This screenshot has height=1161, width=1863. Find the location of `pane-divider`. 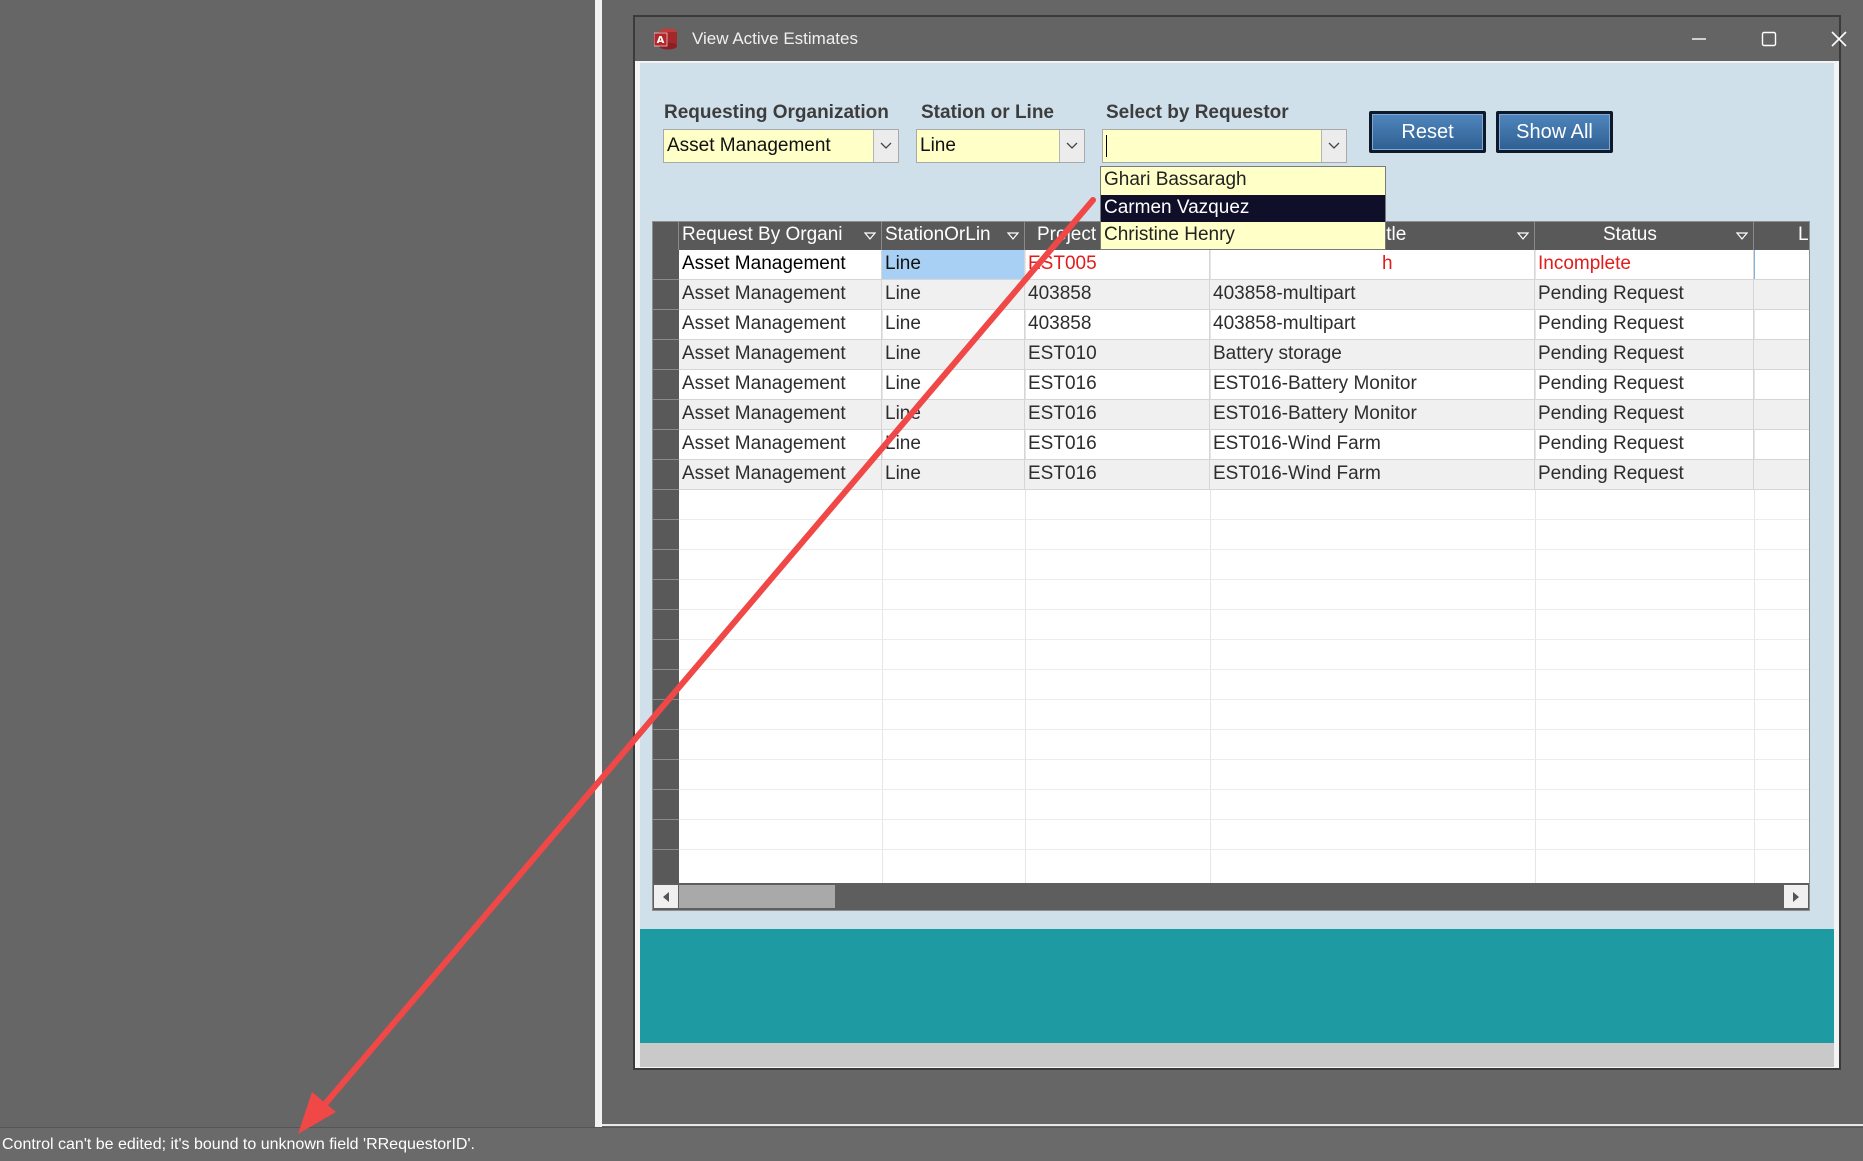

pane-divider is located at coordinates (598, 563).